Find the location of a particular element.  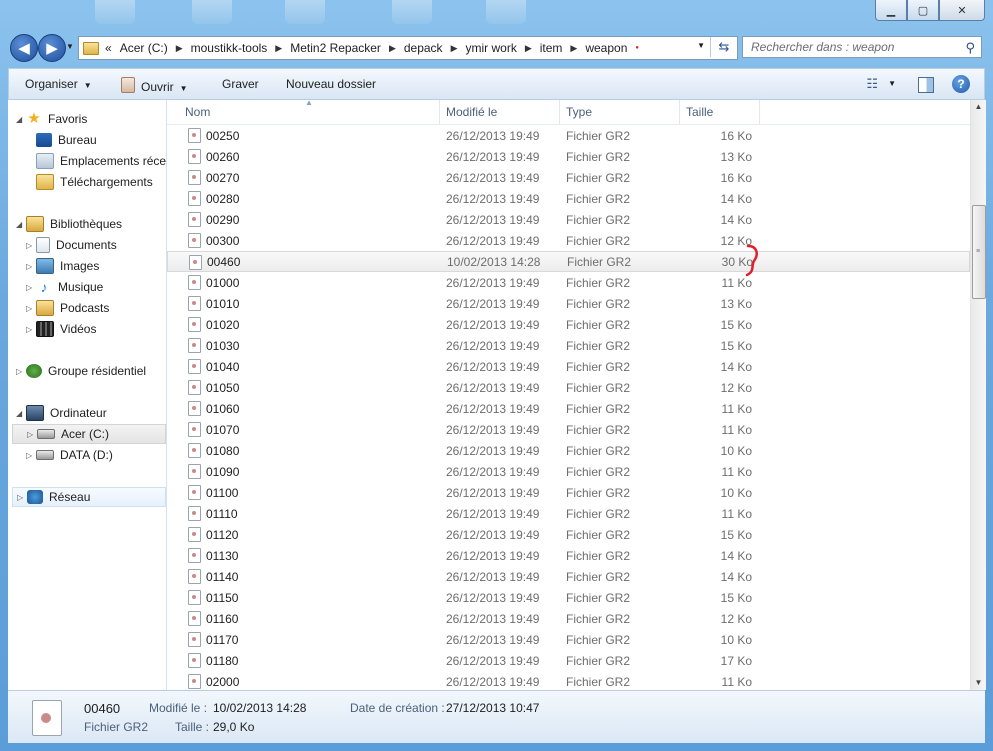

breadcrumb-ymir-work: ymir work ▶ is located at coordinates (502, 48).